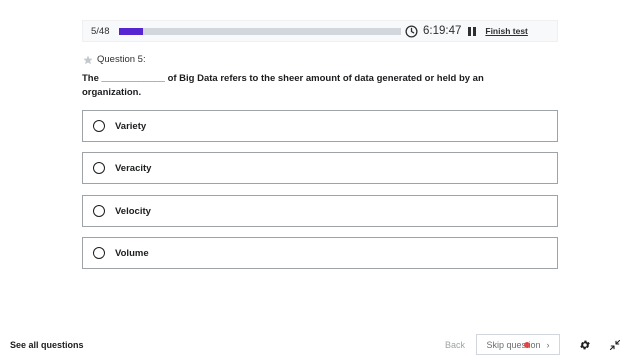 This screenshot has width=640, height=360. Describe the element at coordinates (320, 168) in the screenshot. I see `answer-option-veracity: Veracity` at that location.